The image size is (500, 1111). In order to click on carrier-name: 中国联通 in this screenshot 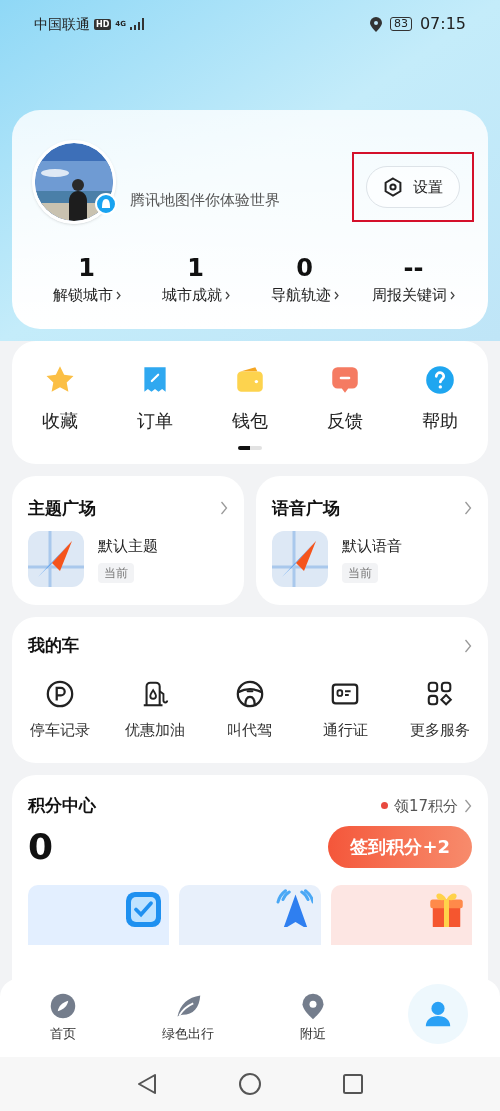, I will do `click(62, 24)`.